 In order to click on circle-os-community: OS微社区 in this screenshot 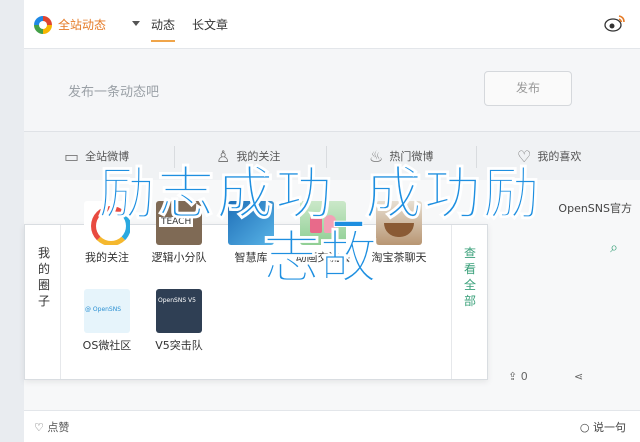, I will do `click(107, 321)`.